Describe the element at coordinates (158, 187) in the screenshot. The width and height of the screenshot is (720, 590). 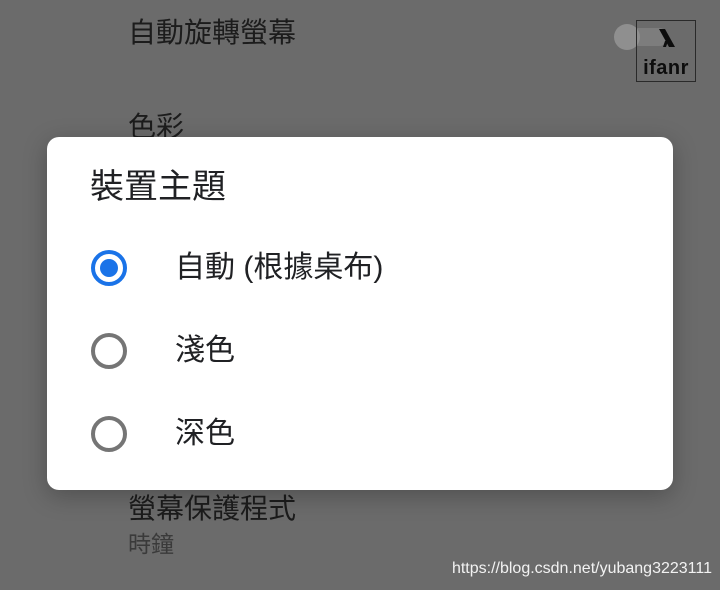
I see `dialog-title: 裝置主題` at that location.